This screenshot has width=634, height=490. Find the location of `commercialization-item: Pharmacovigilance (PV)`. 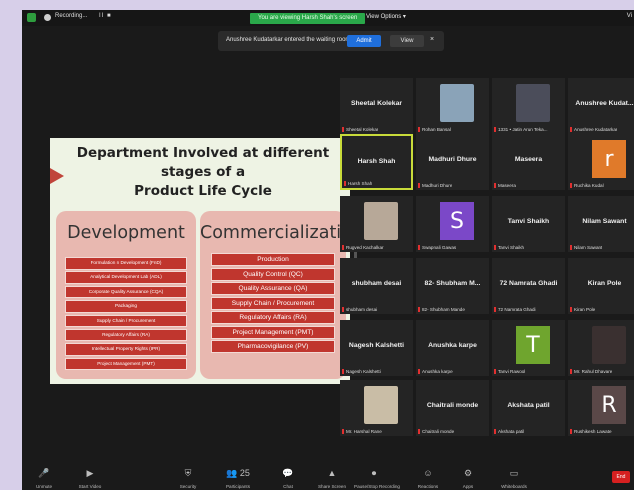

commercialization-item: Pharmacovigilance (PV) is located at coordinates (273, 346).